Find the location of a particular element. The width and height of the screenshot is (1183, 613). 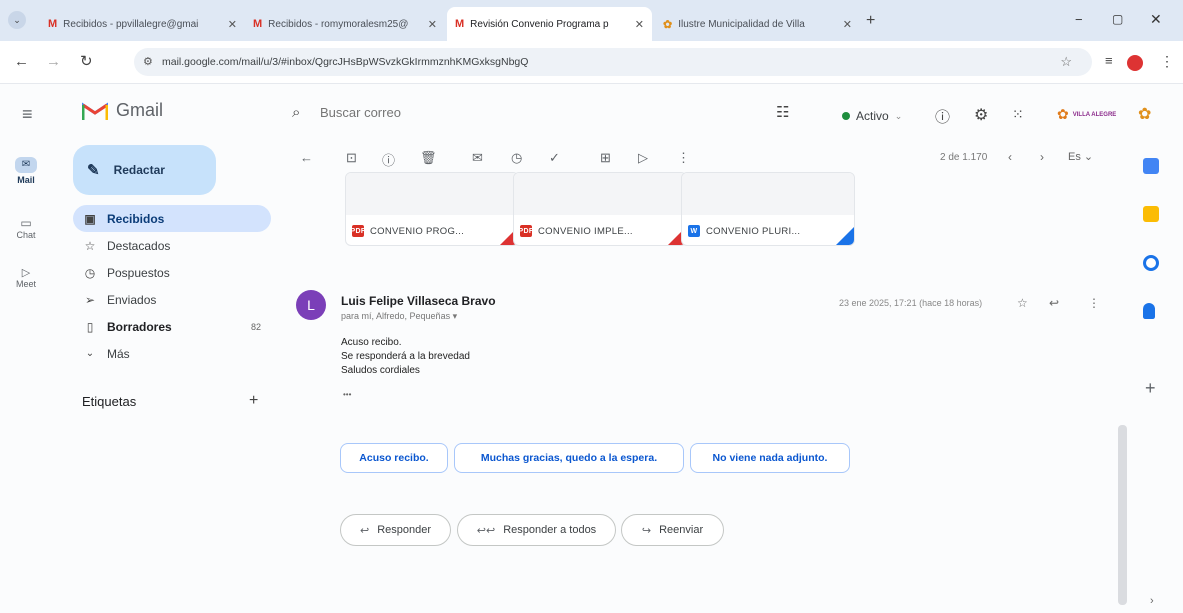

draft-icon: ▯ is located at coordinates (90, 326).